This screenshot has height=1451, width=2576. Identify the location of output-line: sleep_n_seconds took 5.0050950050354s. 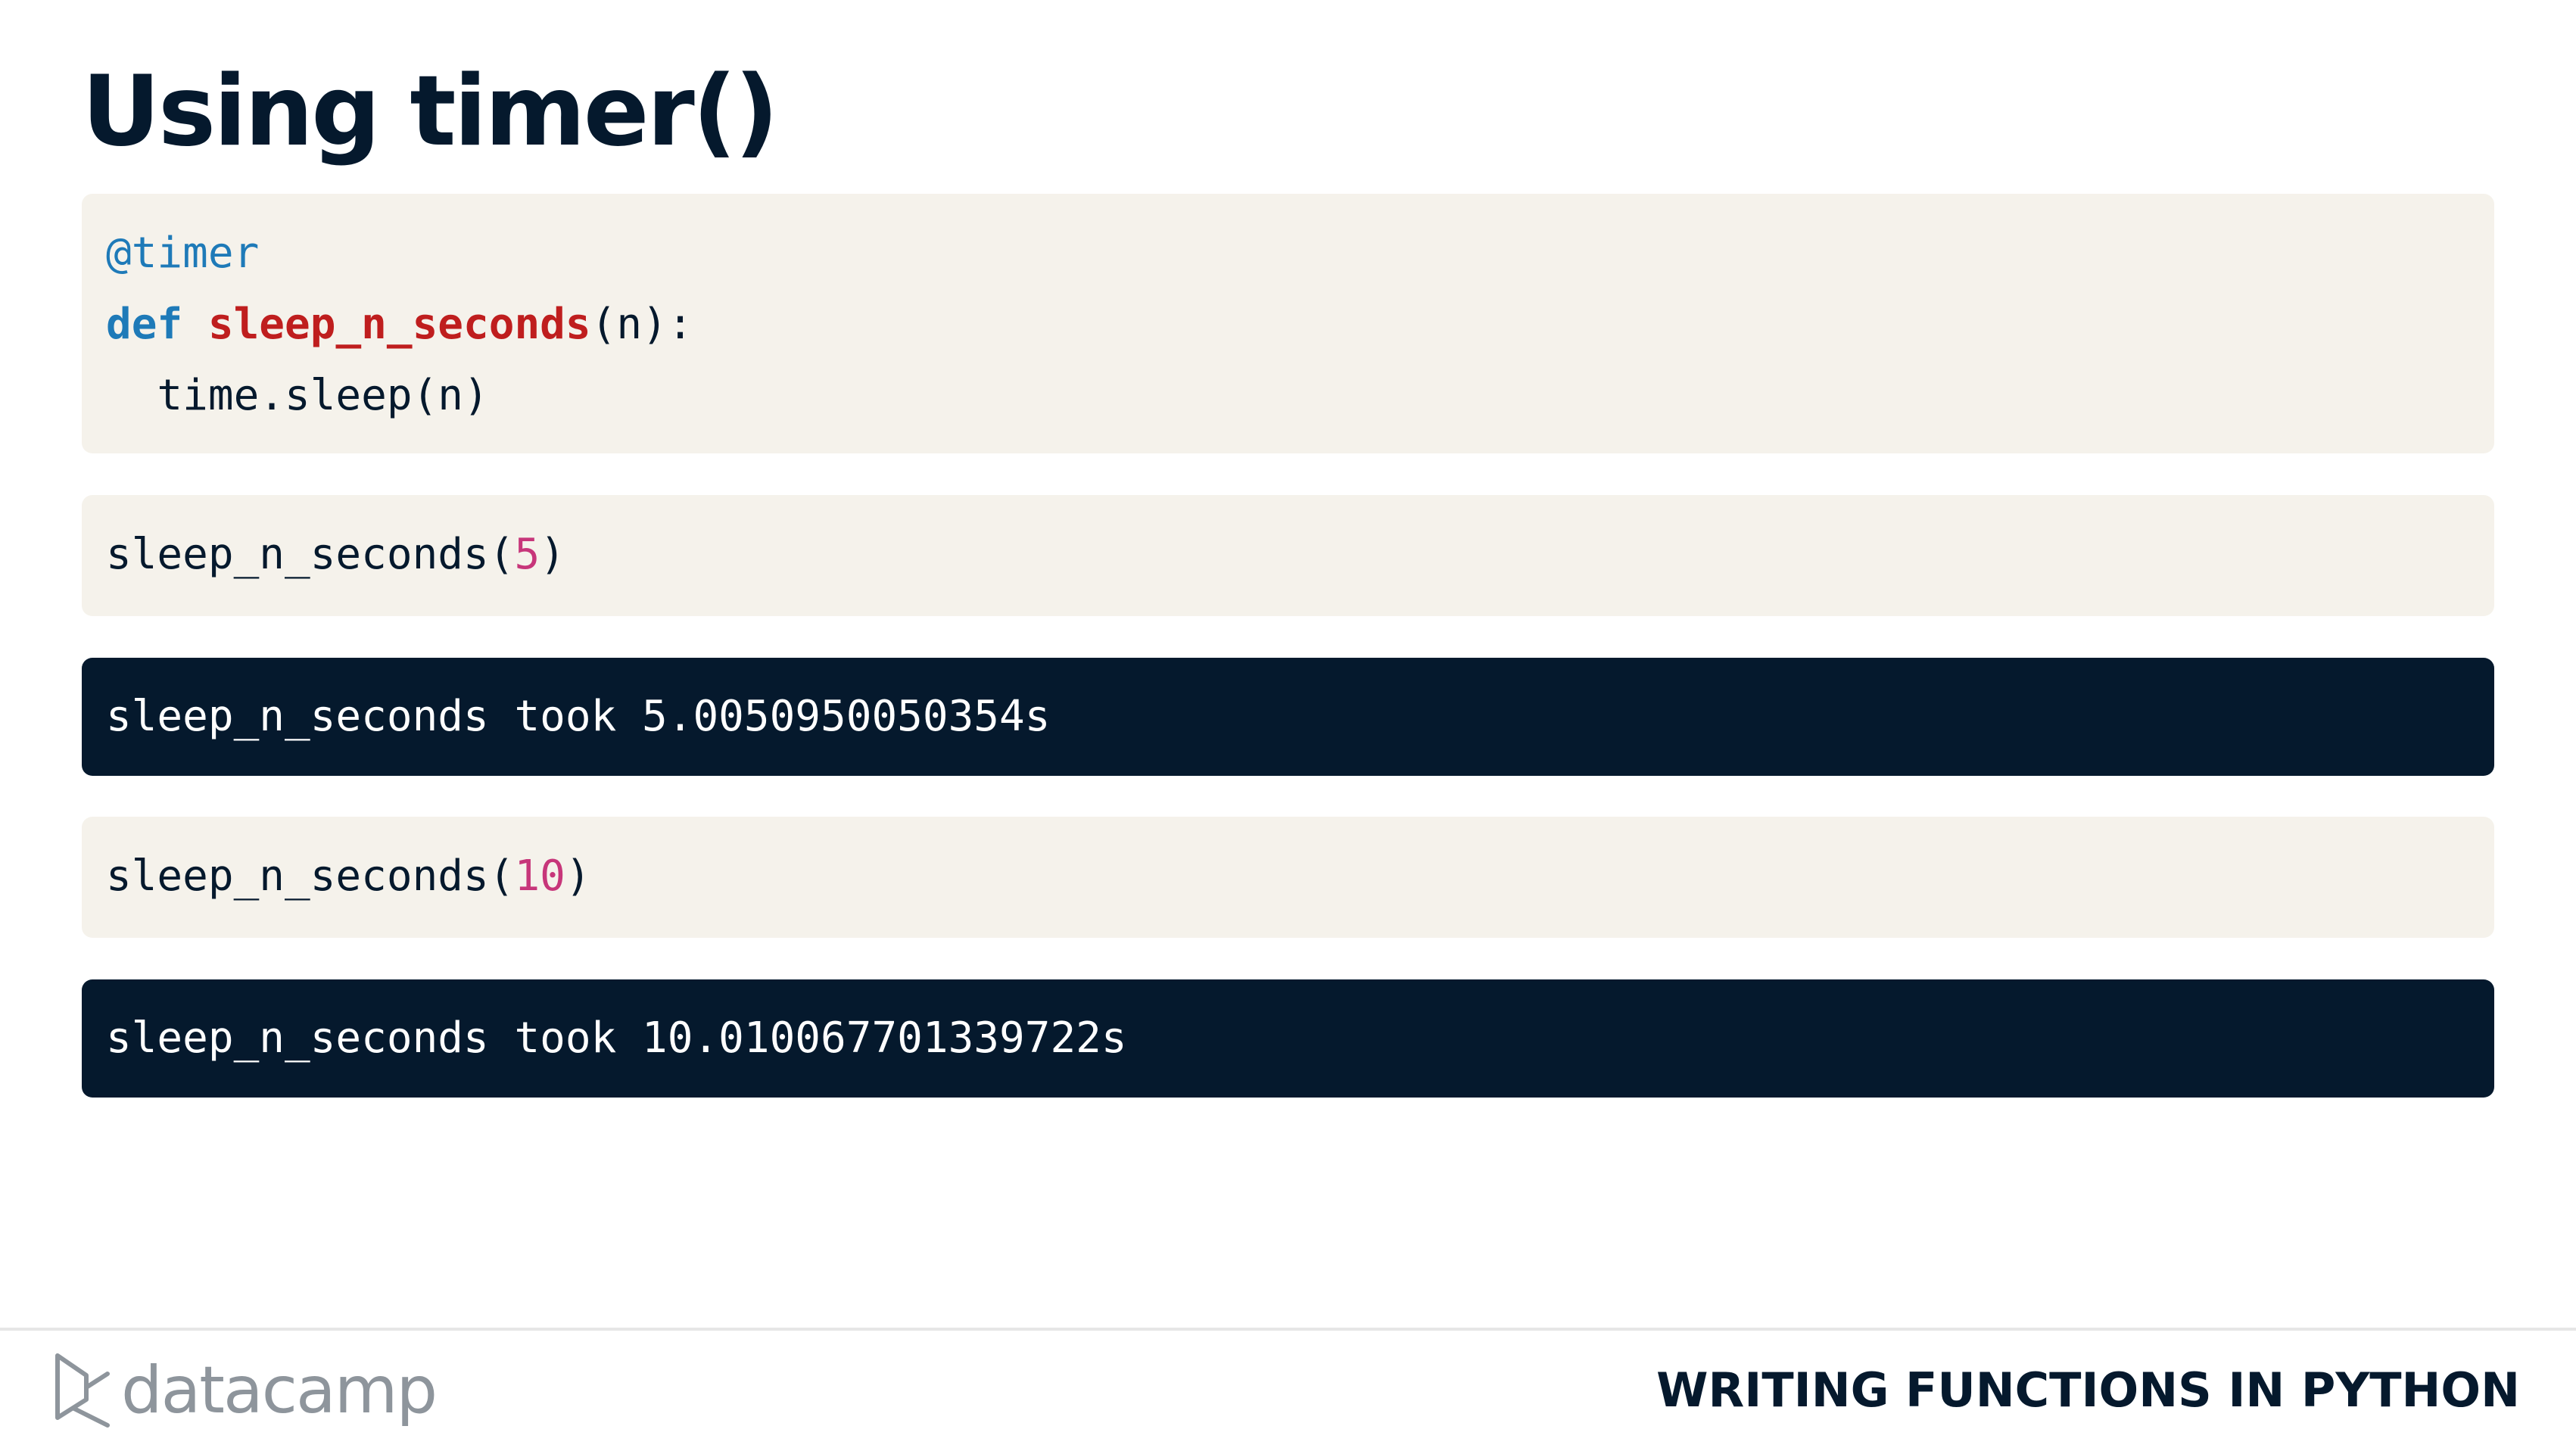
(578, 717).